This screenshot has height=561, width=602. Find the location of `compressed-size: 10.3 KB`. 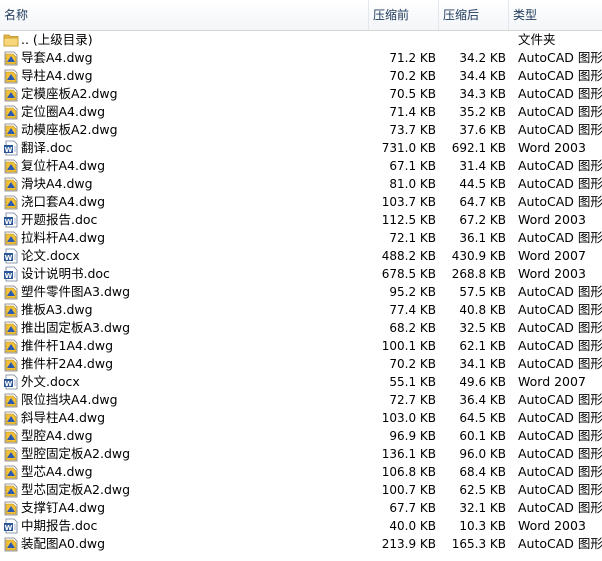

compressed-size: 10.3 KB is located at coordinates (482, 526).